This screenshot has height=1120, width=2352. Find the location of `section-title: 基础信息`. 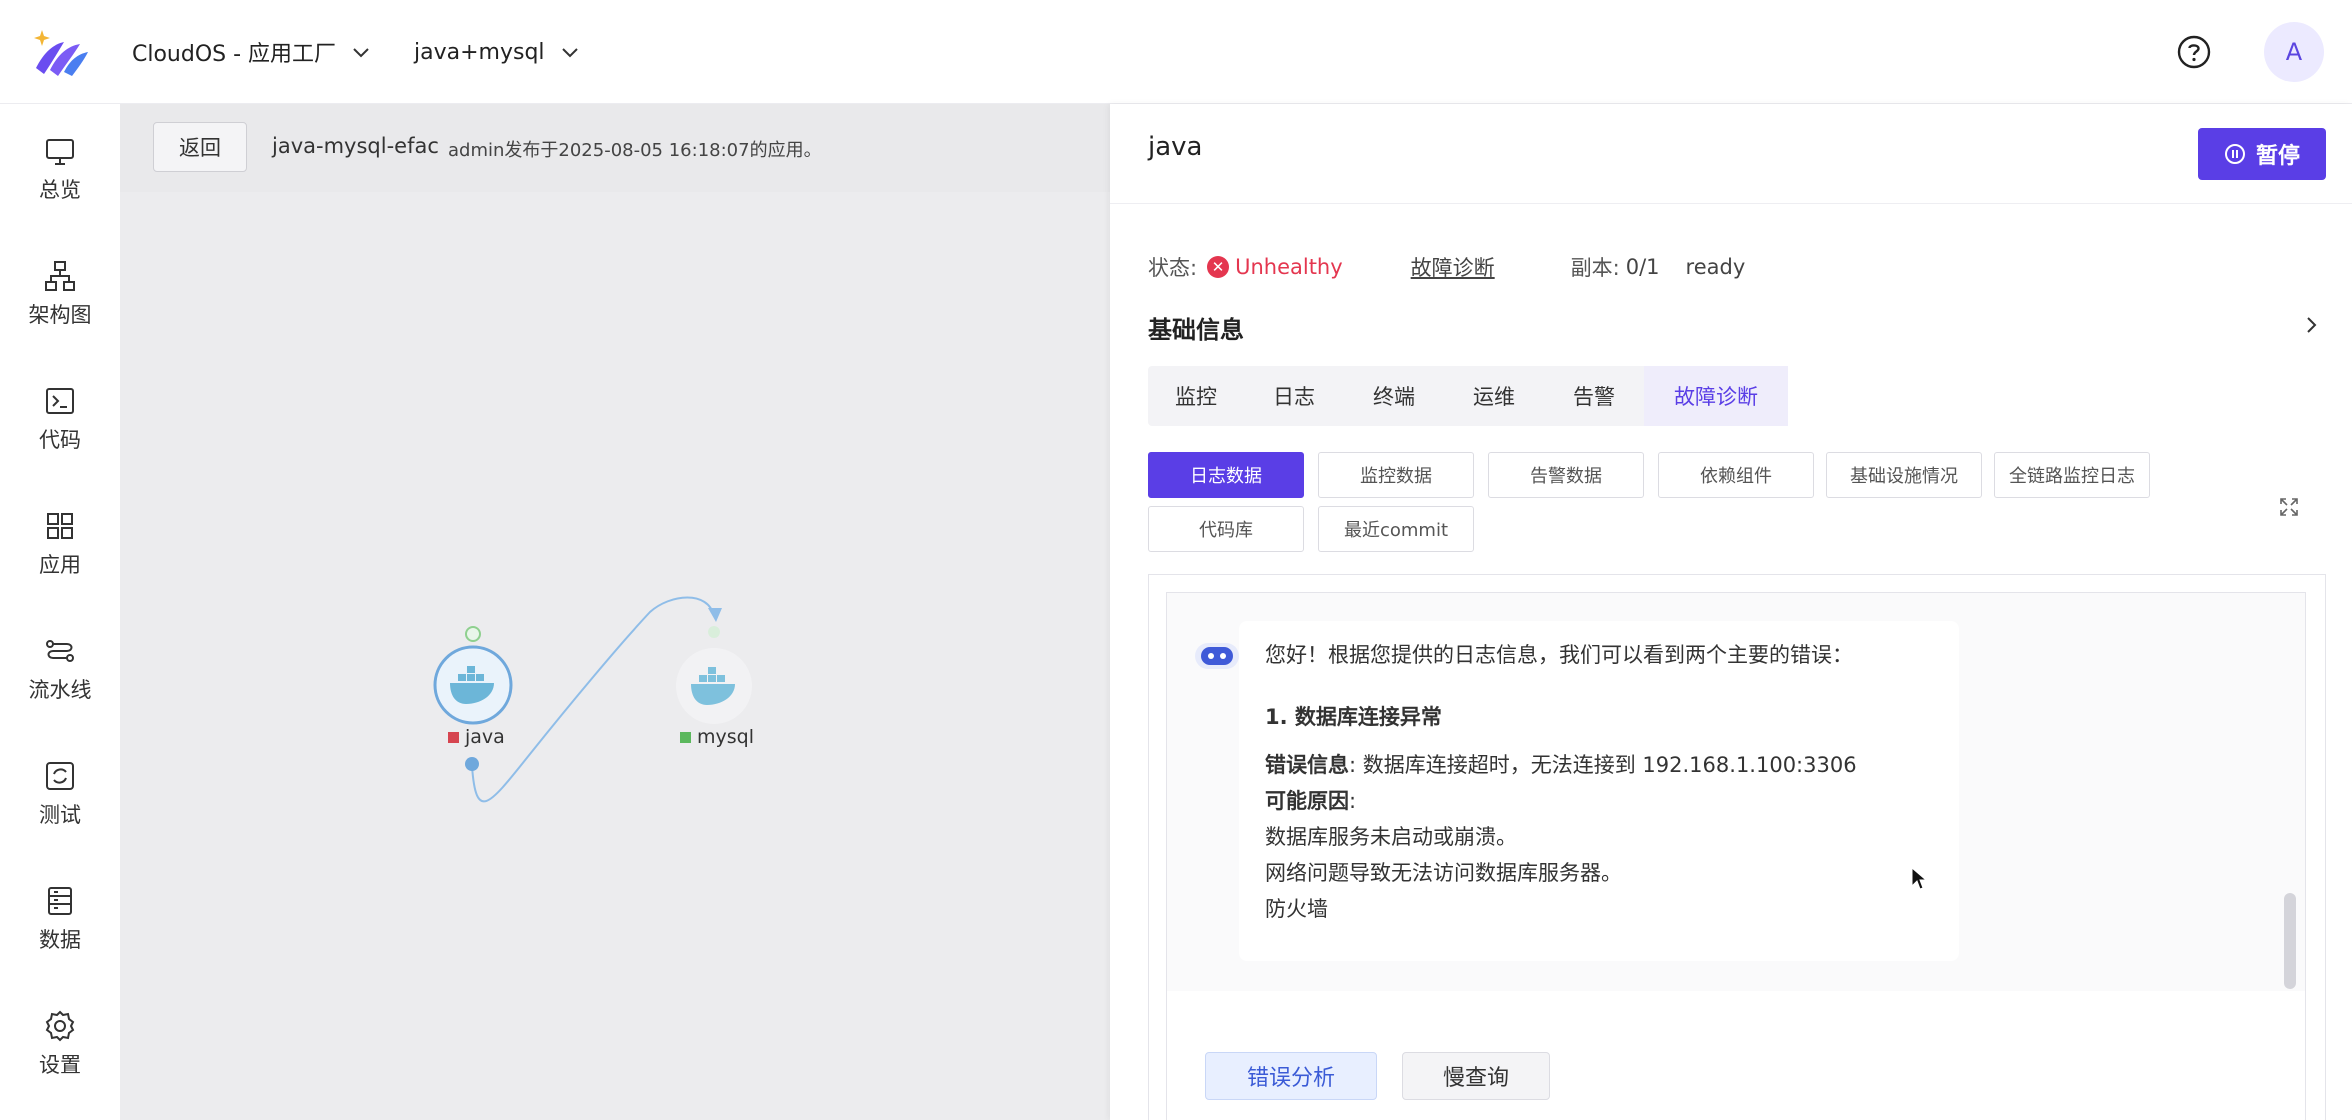

section-title: 基础信息 is located at coordinates (1196, 330).